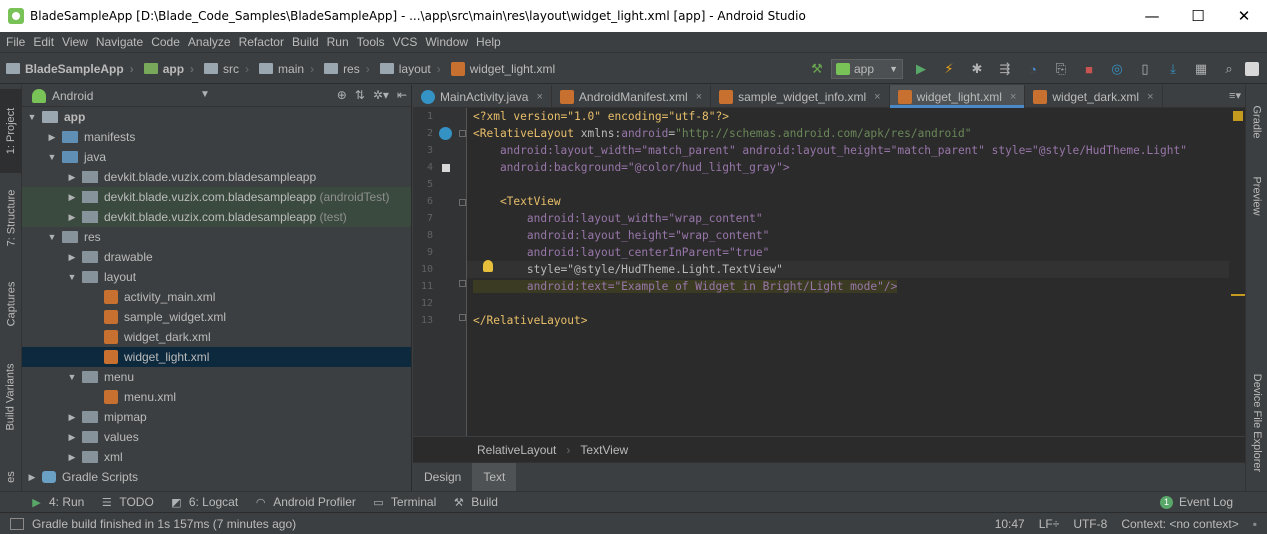 The height and width of the screenshot is (534, 1267). What do you see at coordinates (11, 131) in the screenshot?
I see `tab-project: 1: Project` at bounding box center [11, 131].